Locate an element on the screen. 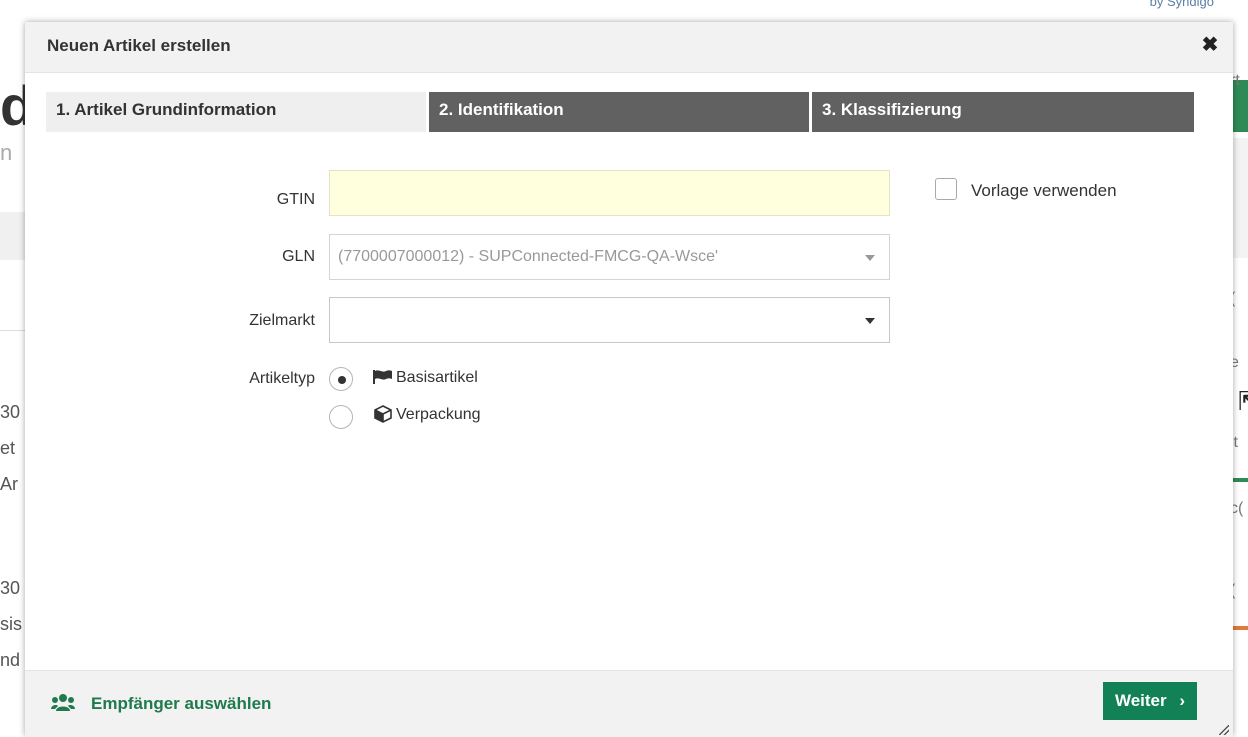 The image size is (1248, 737). target-market-select is located at coordinates (609, 320).